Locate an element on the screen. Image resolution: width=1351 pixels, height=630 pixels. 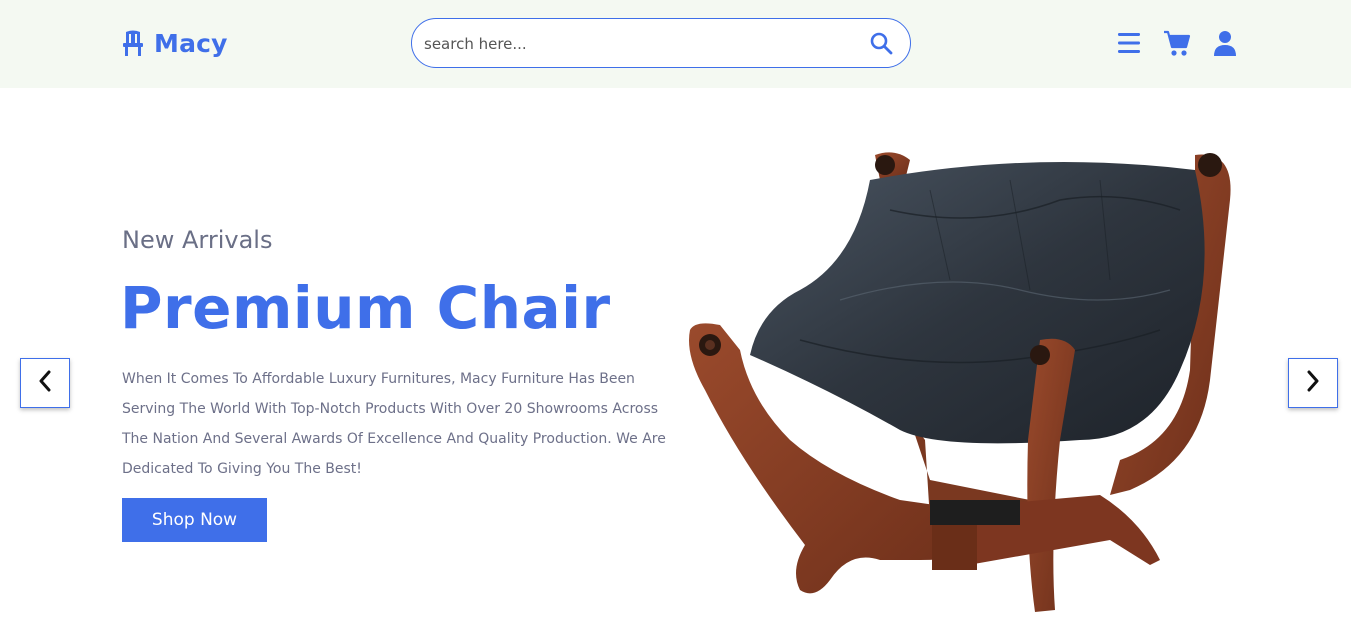
prev-slide-button is located at coordinates (45, 383).